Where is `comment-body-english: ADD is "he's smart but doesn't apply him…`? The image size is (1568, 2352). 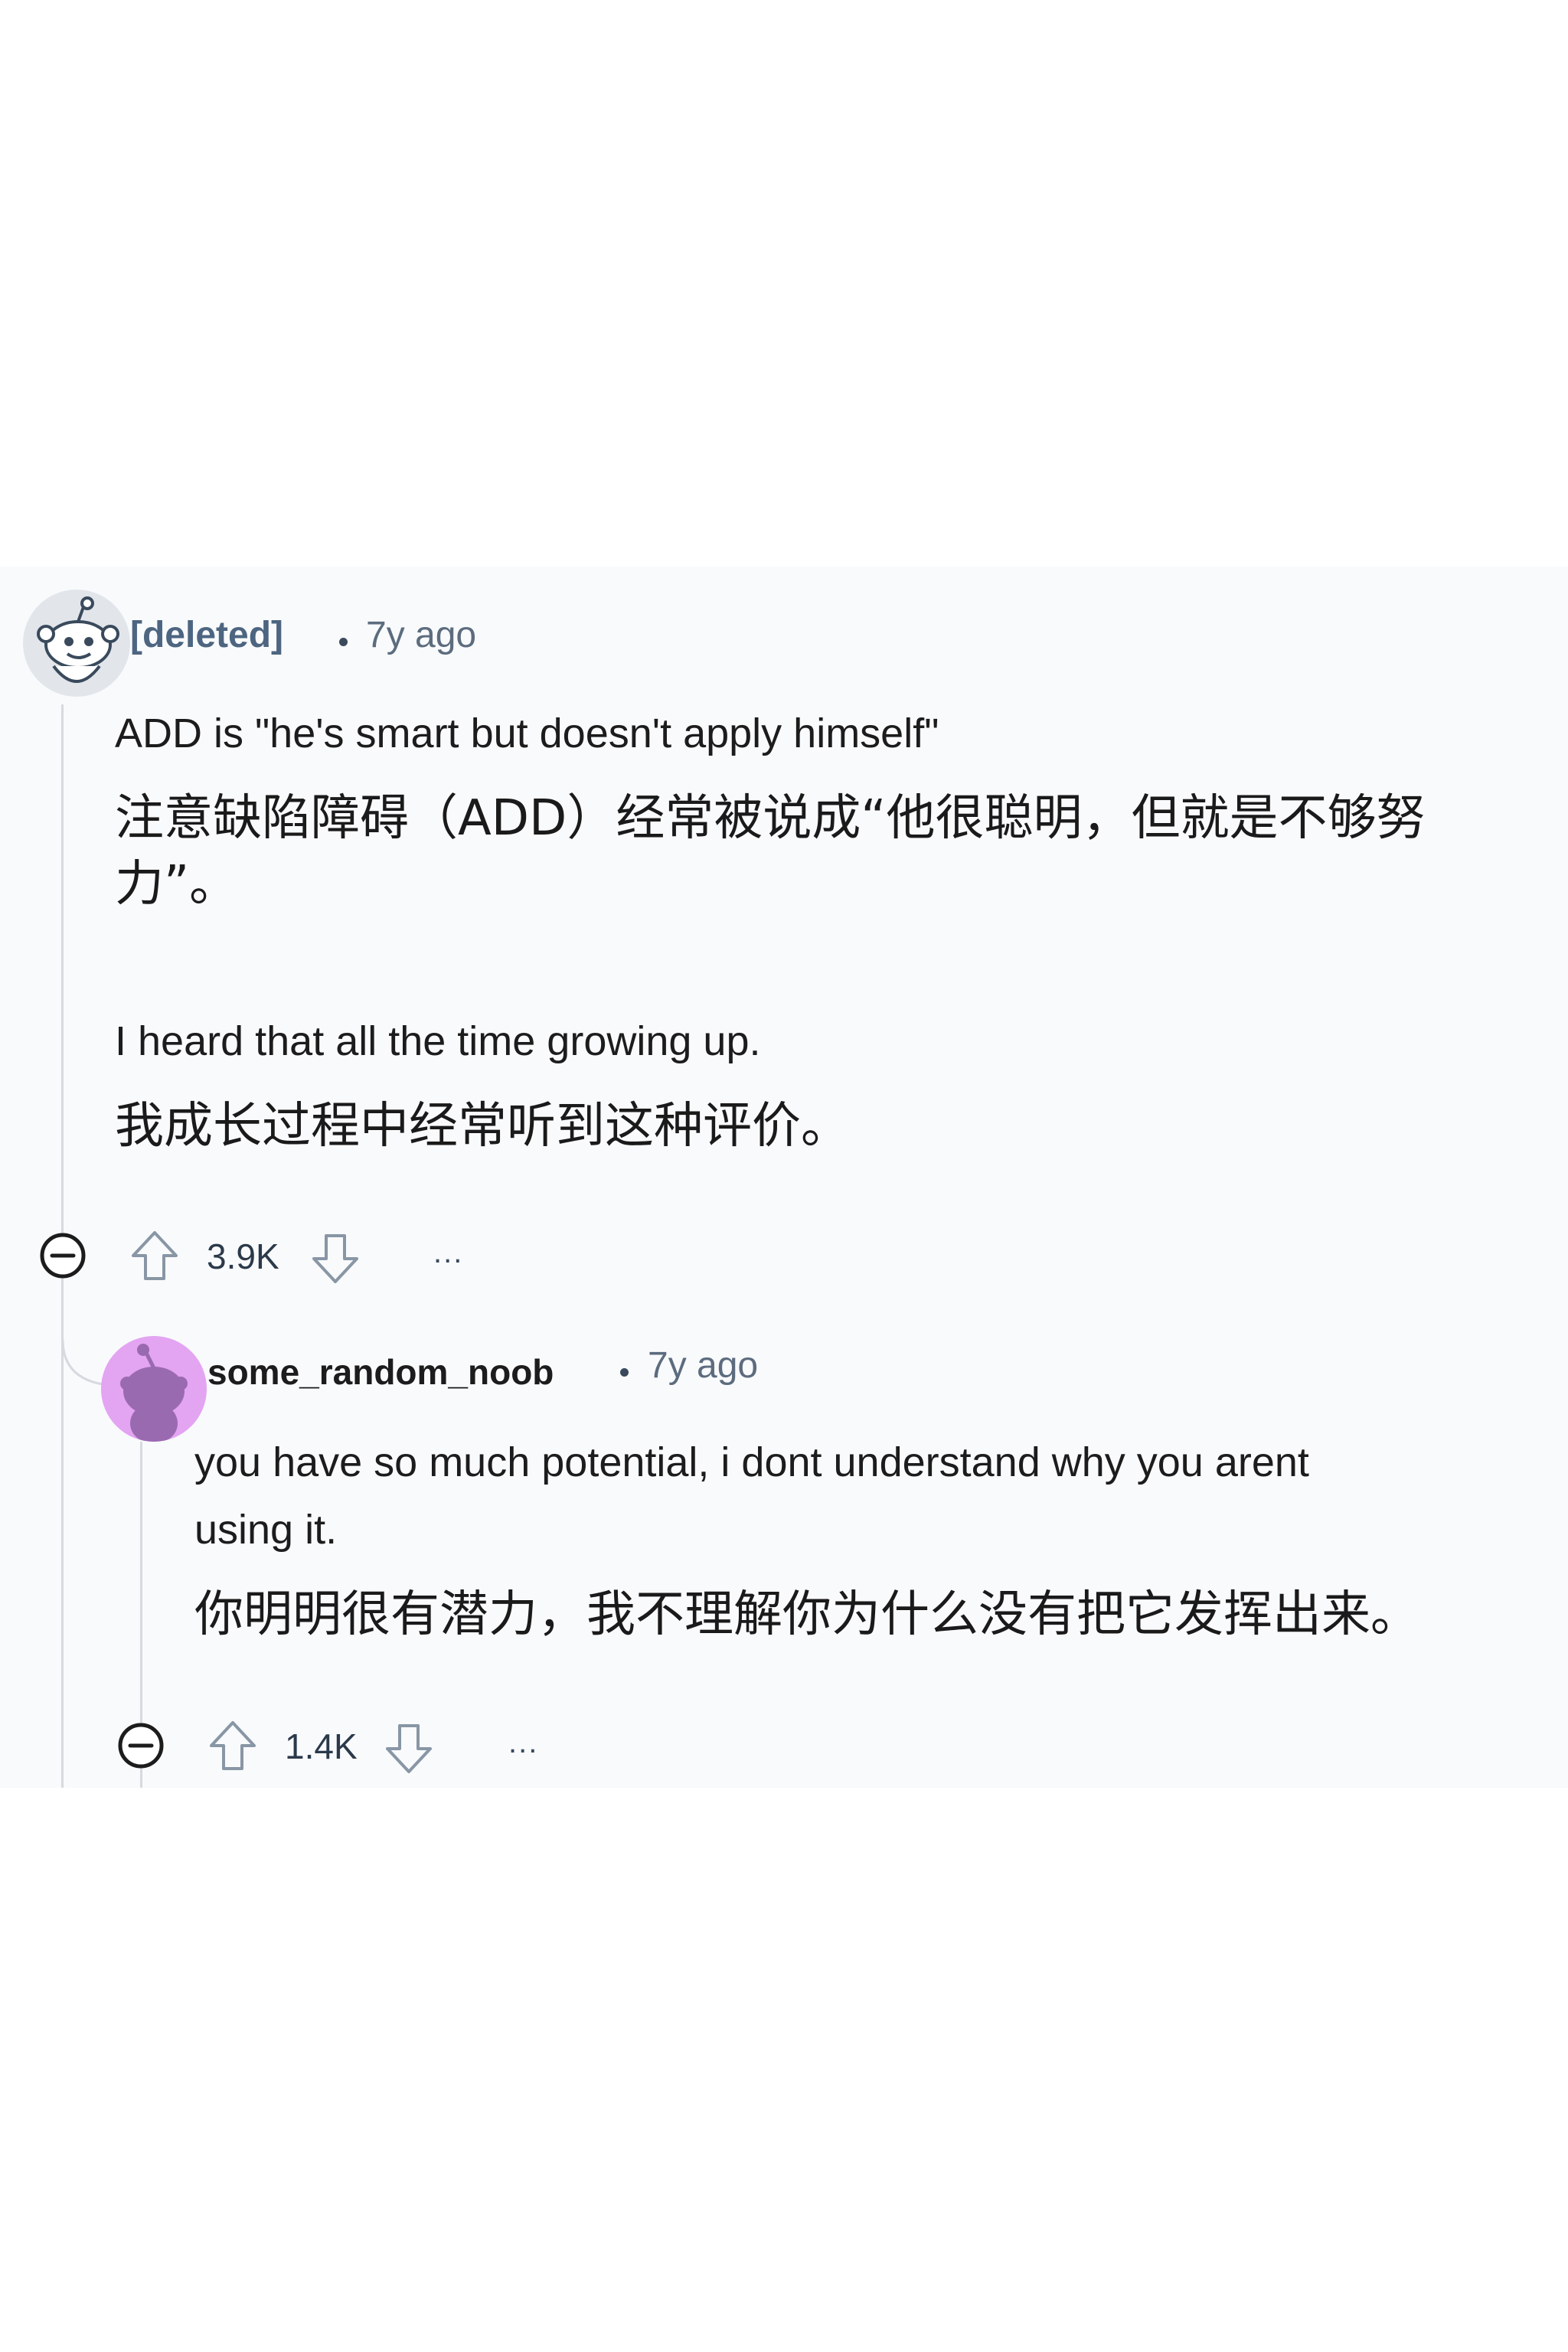 comment-body-english: ADD is "he's smart but doesn't apply him… is located at coordinates (527, 733).